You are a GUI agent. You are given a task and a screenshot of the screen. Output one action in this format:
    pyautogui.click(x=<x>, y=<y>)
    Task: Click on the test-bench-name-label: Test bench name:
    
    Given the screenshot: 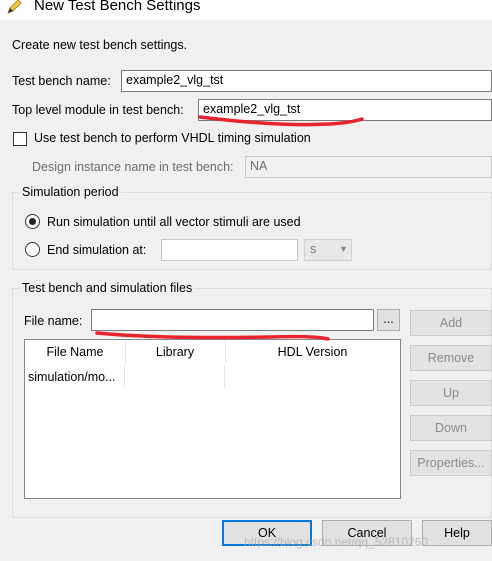 What is the action you would take?
    pyautogui.click(x=61, y=81)
    